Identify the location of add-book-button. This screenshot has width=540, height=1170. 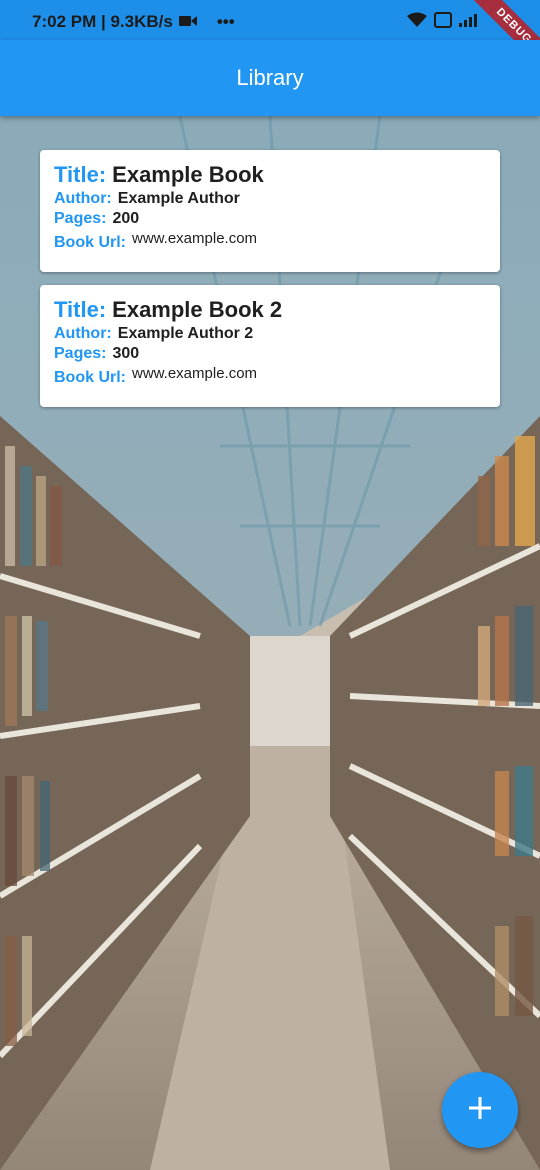
(480, 1110).